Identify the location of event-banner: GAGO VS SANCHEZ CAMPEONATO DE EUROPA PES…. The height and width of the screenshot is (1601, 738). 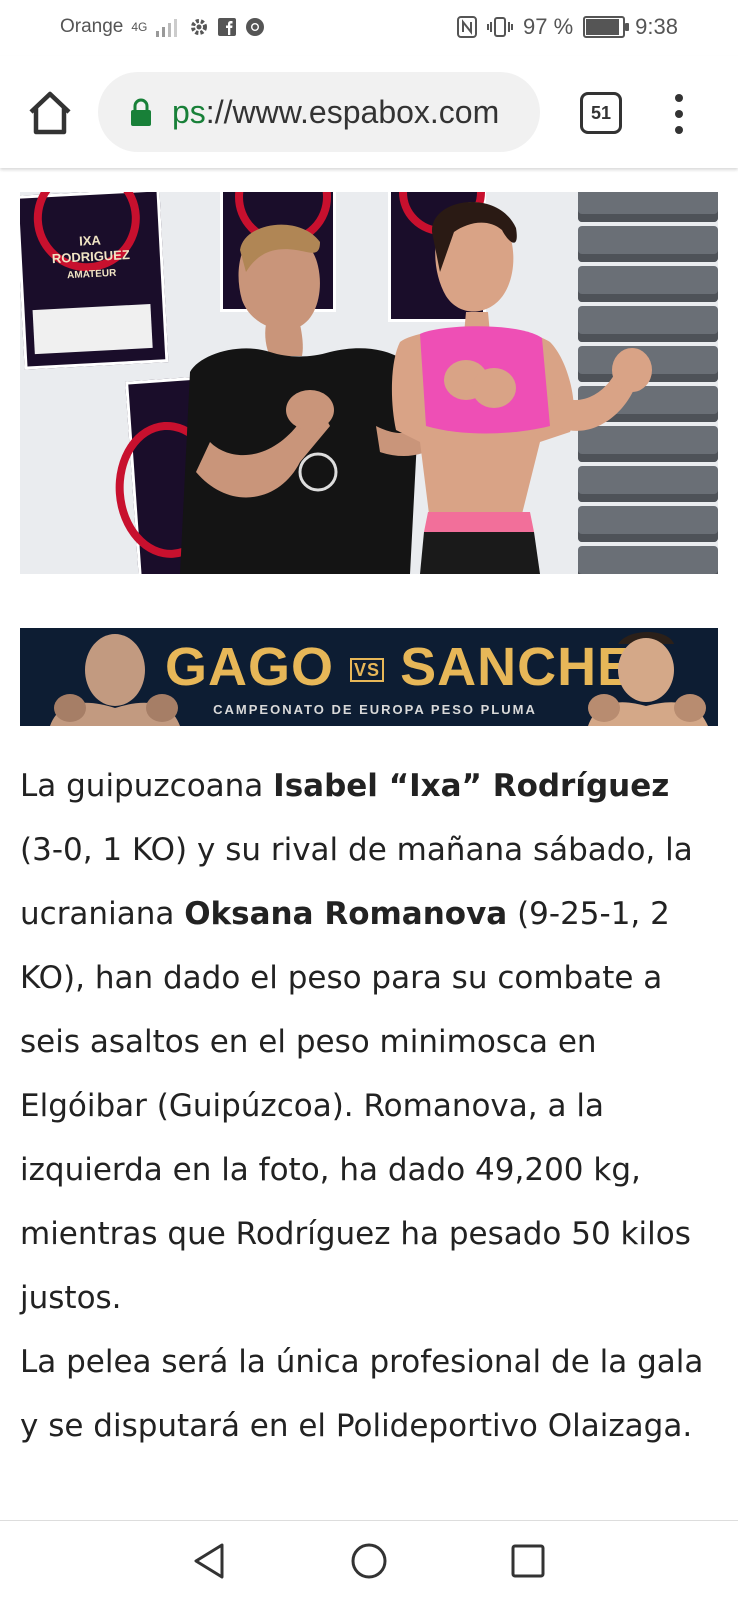
(369, 677).